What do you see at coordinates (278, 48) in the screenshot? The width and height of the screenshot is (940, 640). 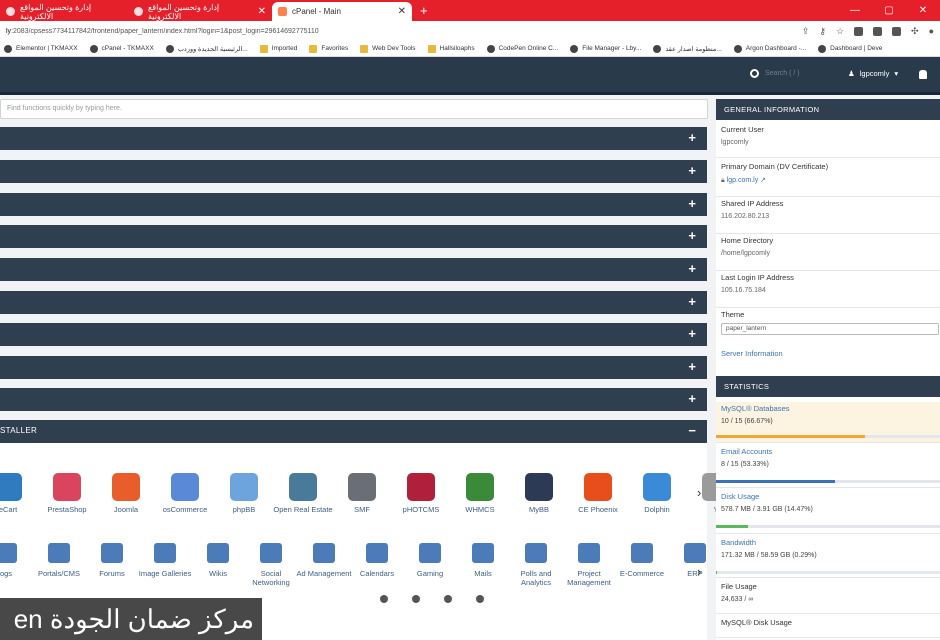 I see `bookmark-item: Imported` at bounding box center [278, 48].